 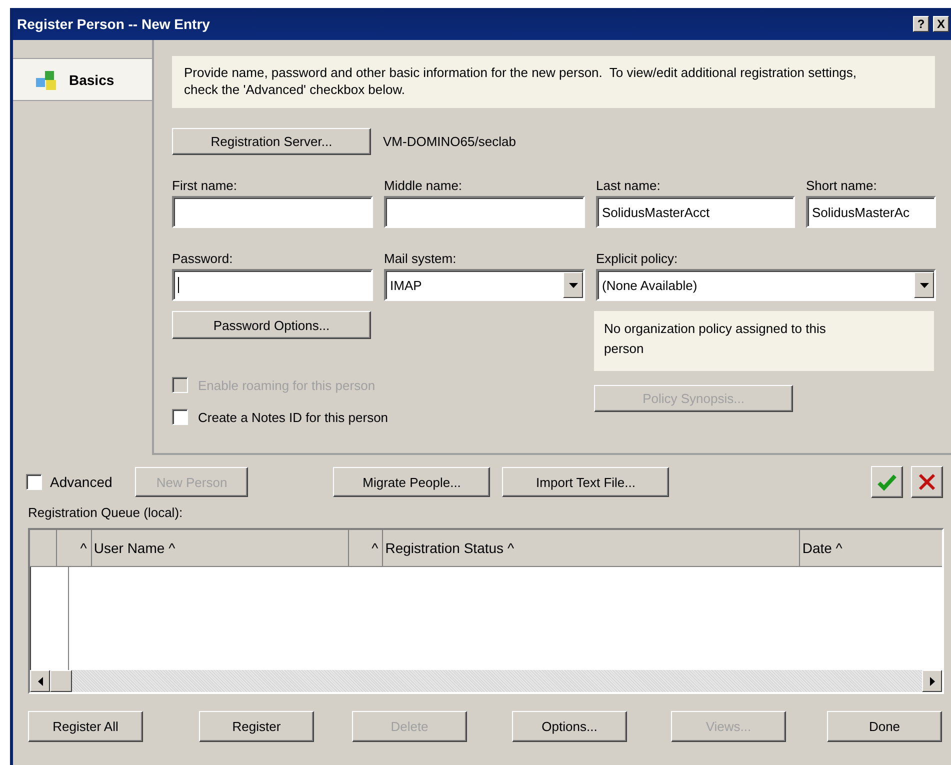 I want to click on cancel-button, so click(x=927, y=482).